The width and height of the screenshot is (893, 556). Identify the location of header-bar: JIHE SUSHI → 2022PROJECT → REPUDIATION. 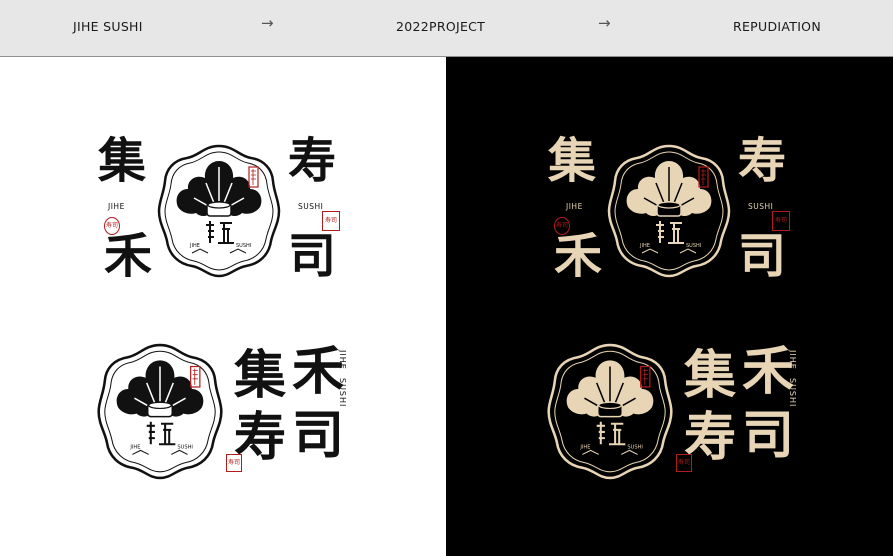
(446, 28).